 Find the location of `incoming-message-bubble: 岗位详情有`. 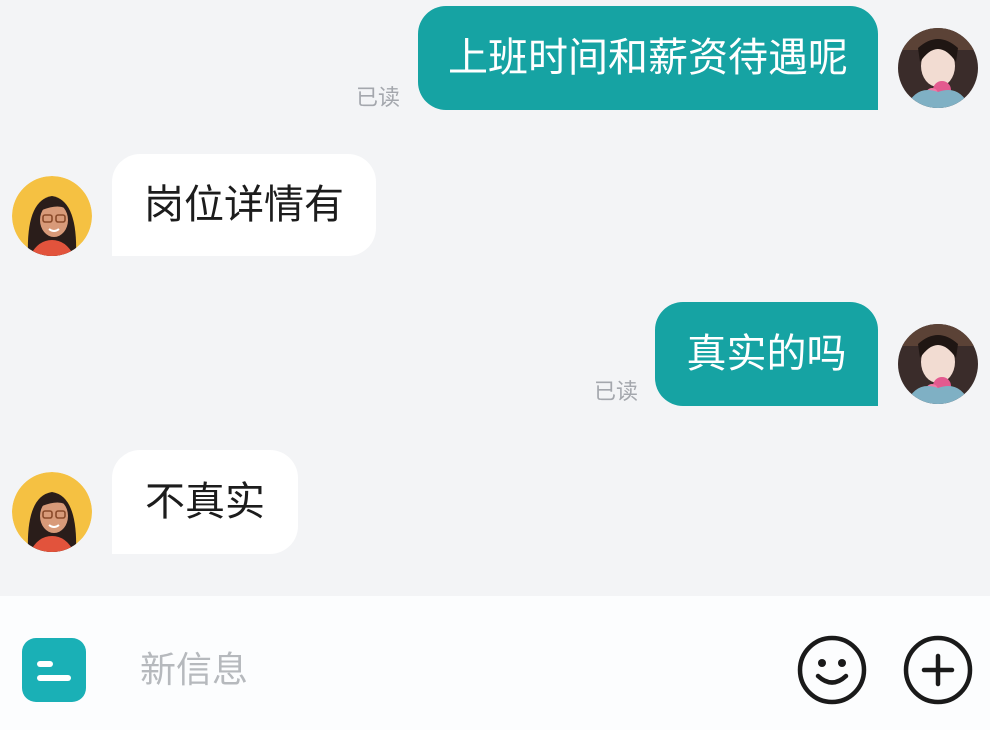

incoming-message-bubble: 岗位详情有 is located at coordinates (244, 205).